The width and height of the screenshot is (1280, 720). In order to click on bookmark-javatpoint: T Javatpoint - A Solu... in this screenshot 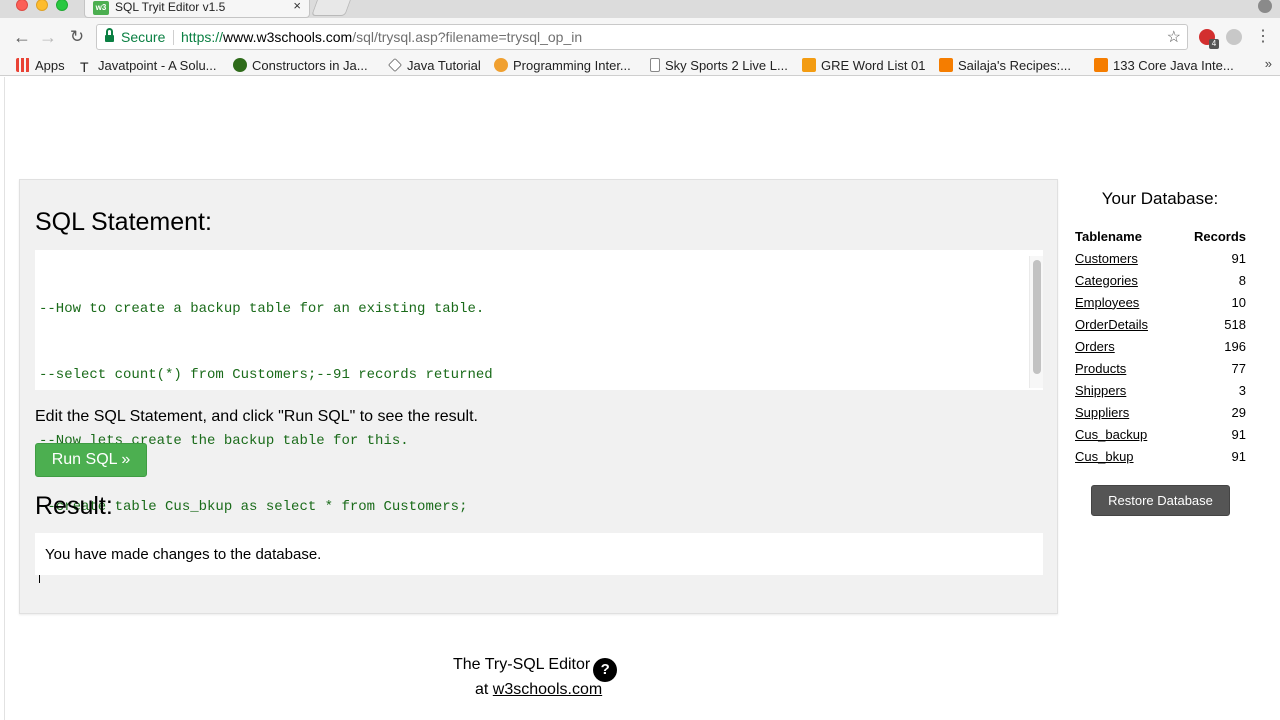, I will do `click(148, 66)`.